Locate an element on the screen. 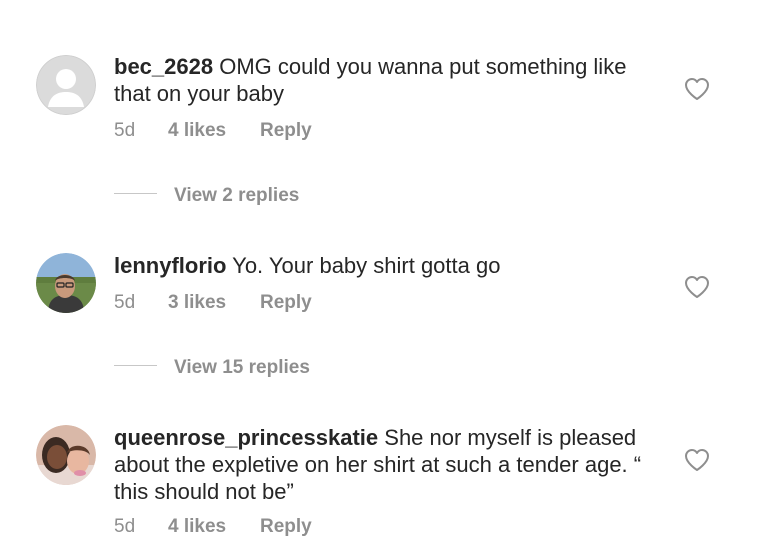 The image size is (770, 538). view-replies-button: View 2 replies is located at coordinates (206, 197).